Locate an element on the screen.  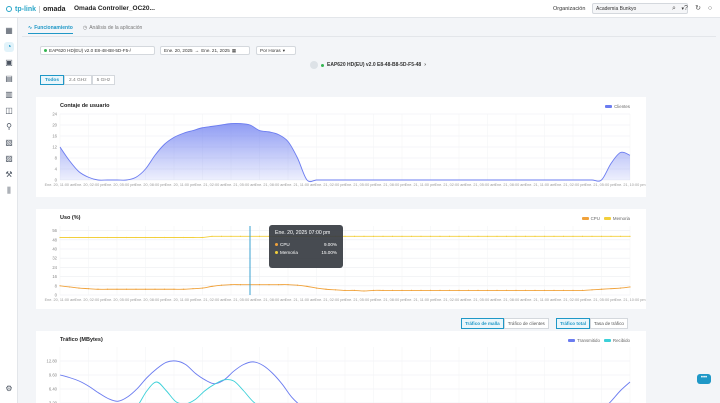
logo: tp-link omada is located at coordinates (36, 9).